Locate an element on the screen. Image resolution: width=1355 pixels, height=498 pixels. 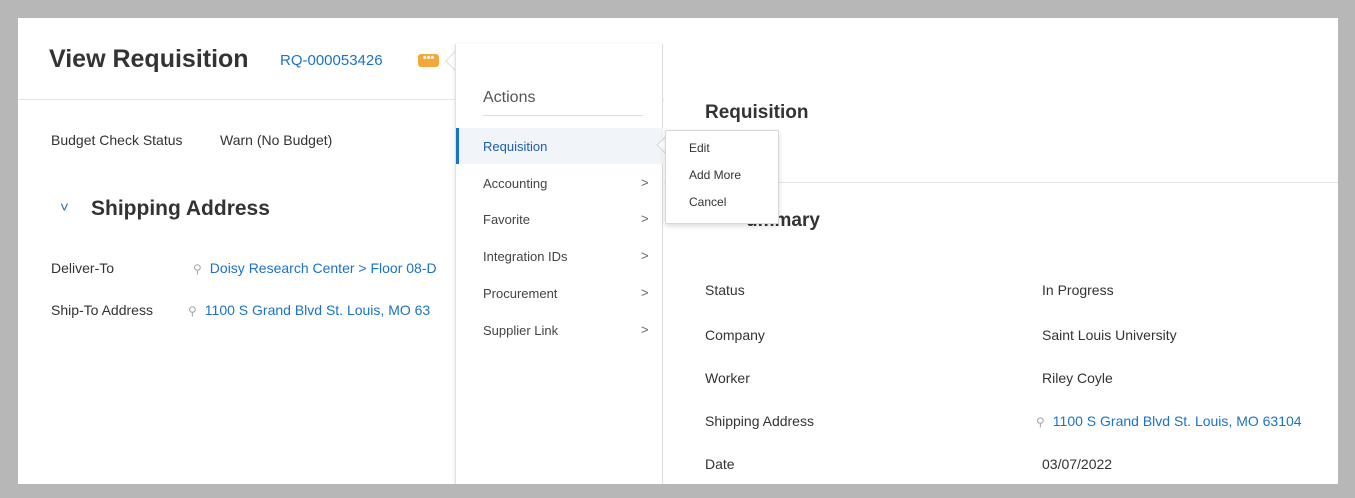
related-actions-button: ••• is located at coordinates (428, 60).